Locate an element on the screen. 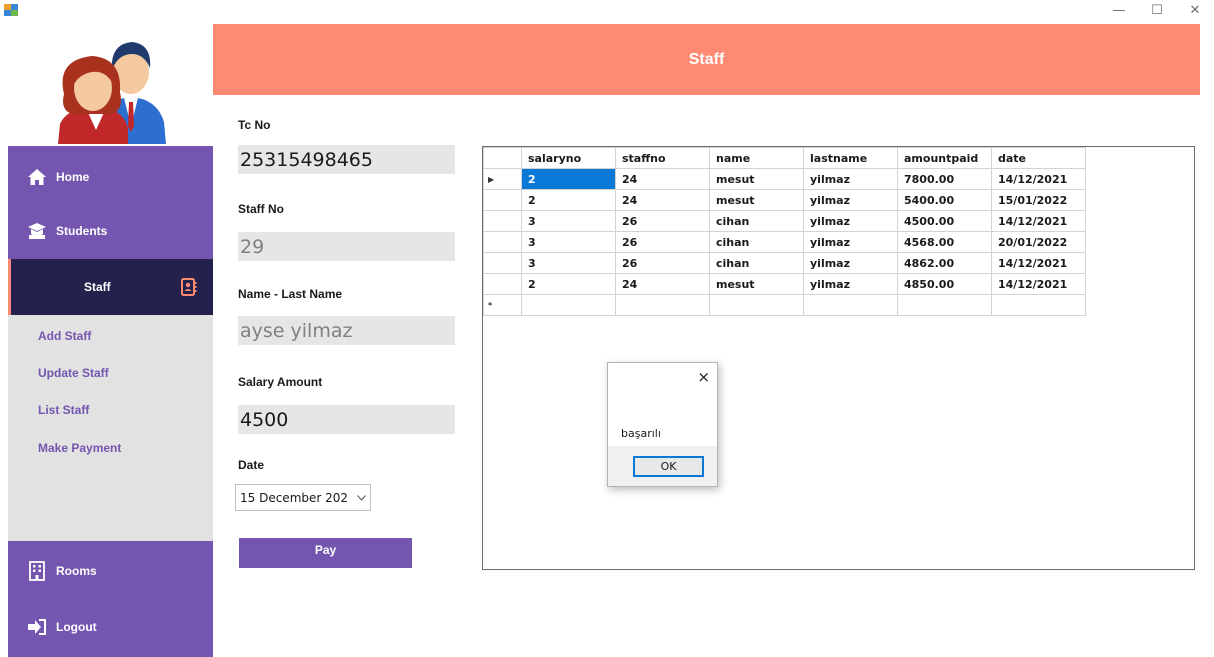 The height and width of the screenshot is (657, 1214). table-cell: 4850.00 is located at coordinates (944, 284).